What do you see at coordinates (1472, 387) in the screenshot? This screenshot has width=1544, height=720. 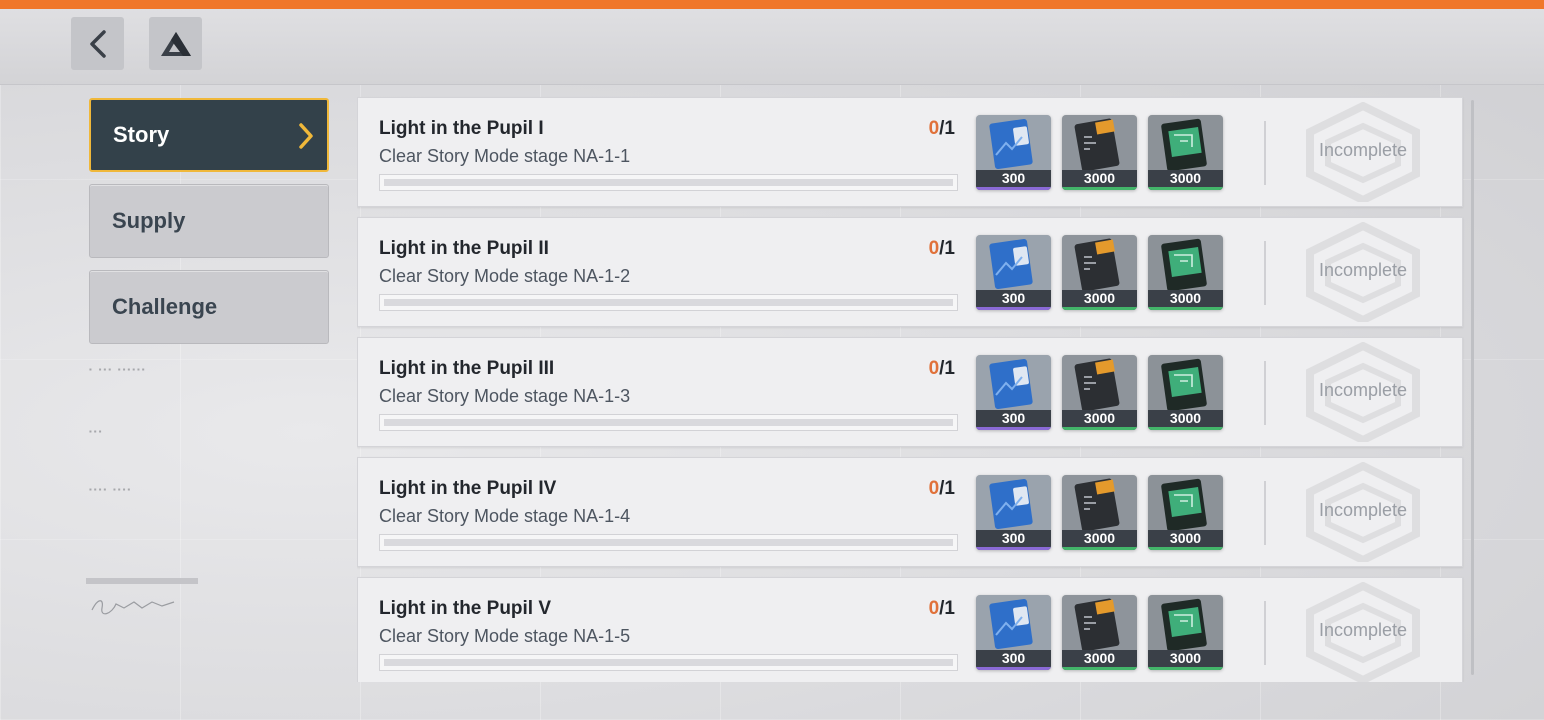 I see `scrollbar` at bounding box center [1472, 387].